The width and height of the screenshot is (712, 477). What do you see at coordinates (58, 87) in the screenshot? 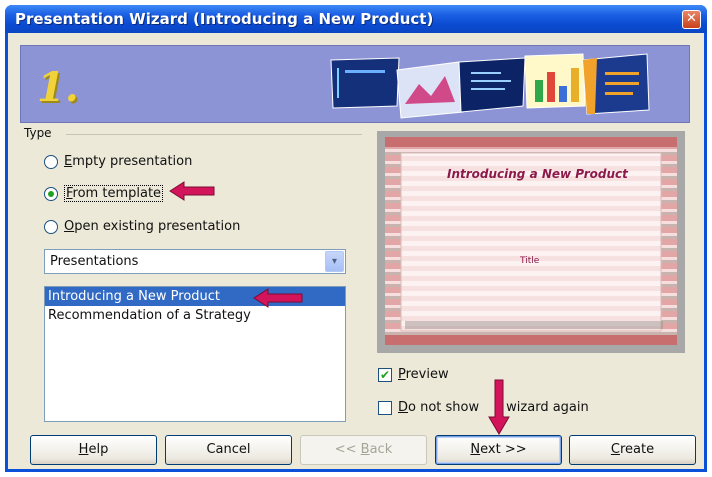
I see `step-number: 1.` at bounding box center [58, 87].